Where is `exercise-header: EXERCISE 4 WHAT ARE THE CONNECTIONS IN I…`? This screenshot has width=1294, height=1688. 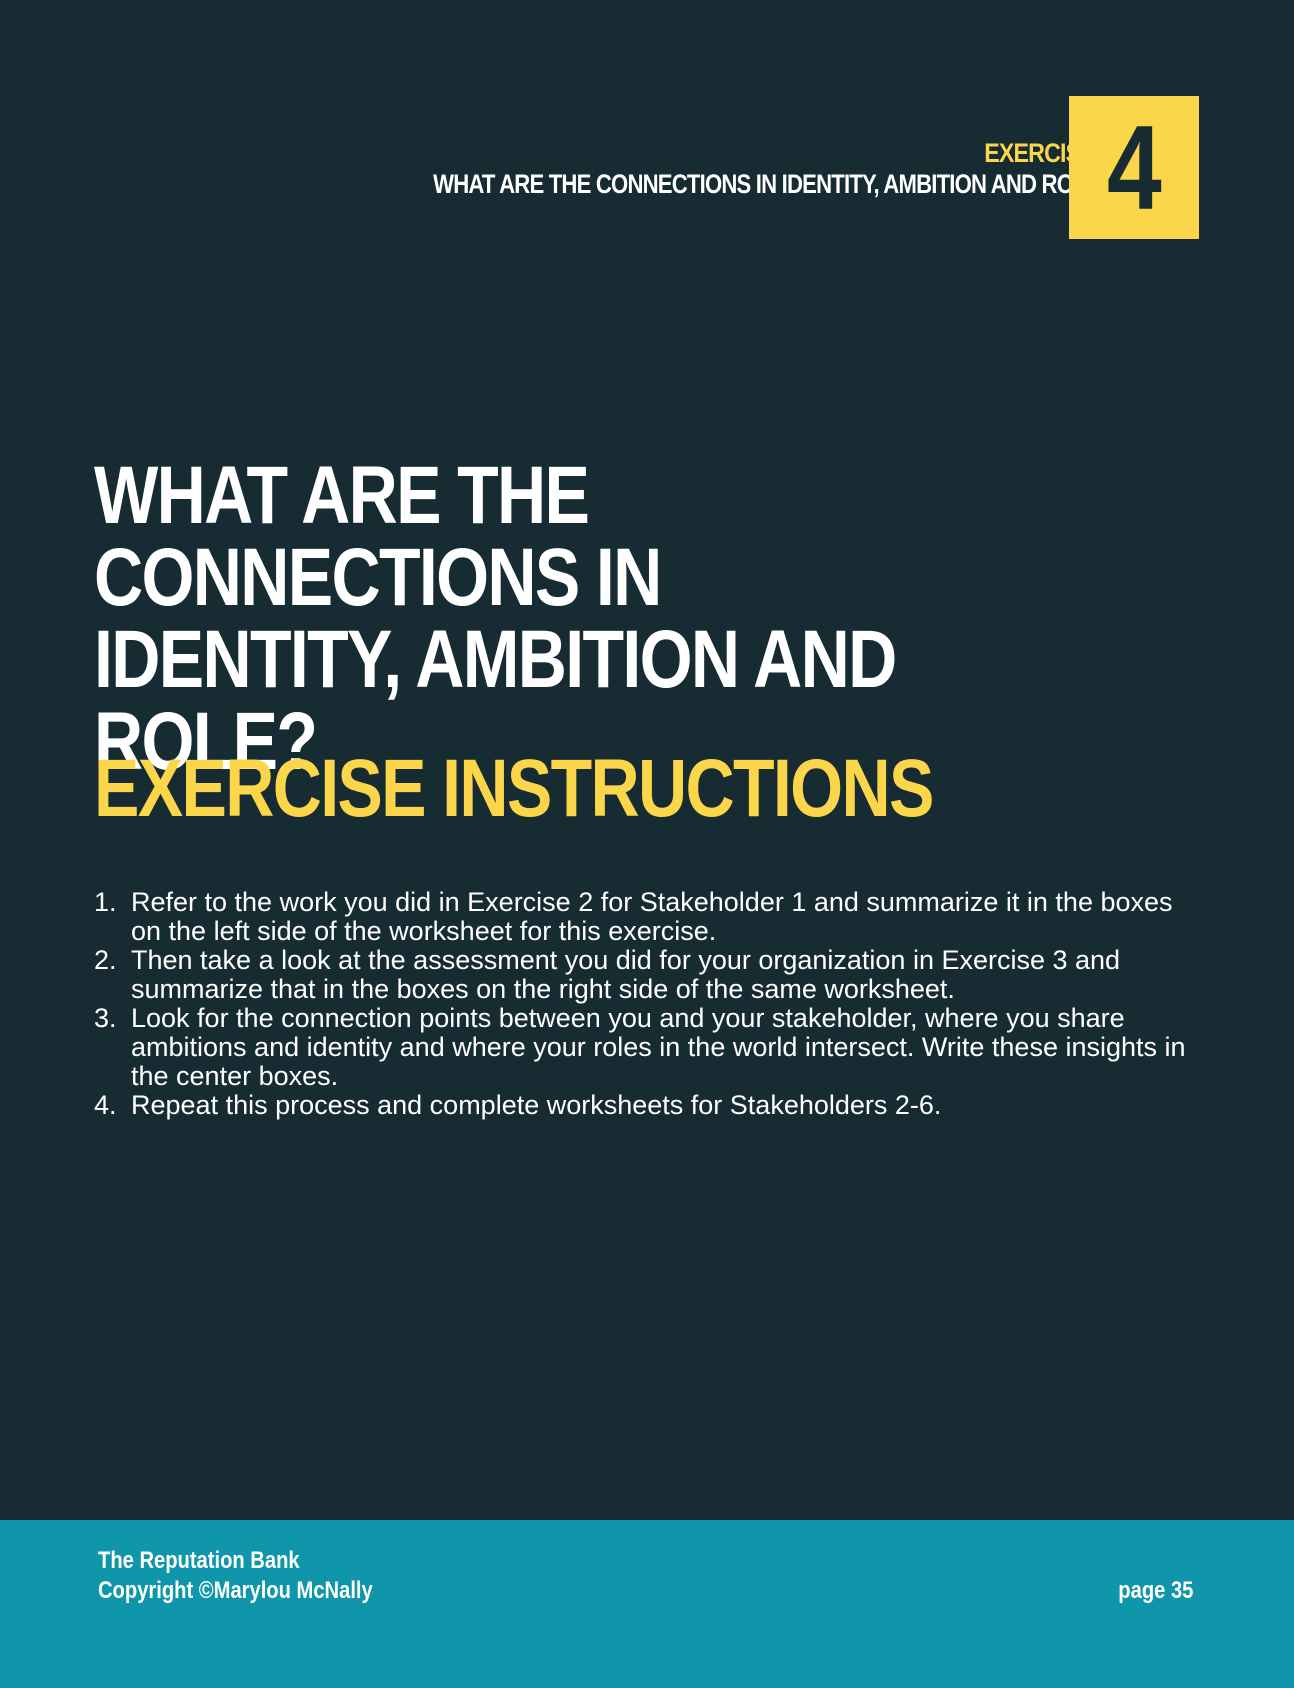
exercise-header: EXERCISE 4 WHAT ARE THE CONNECTIONS IN I… is located at coordinates (698, 169).